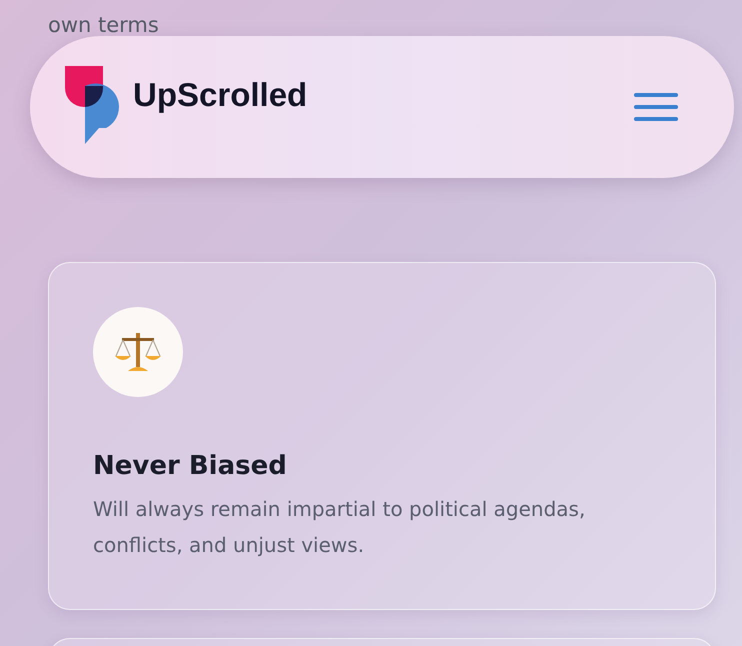 This screenshot has height=646, width=742. Describe the element at coordinates (104, 25) in the screenshot. I see `intro-text: own terms` at that location.